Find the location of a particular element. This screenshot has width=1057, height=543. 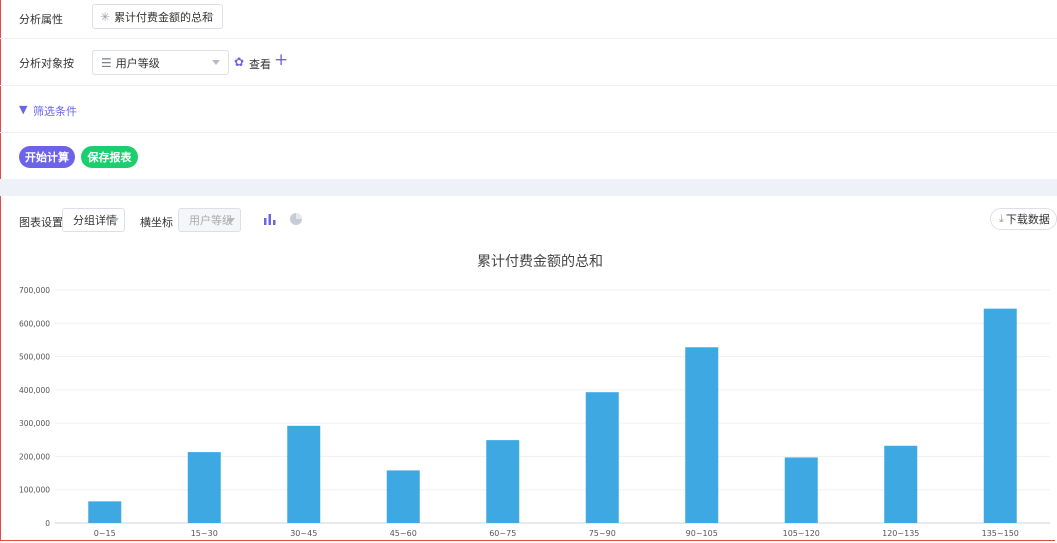

x-tick-label: 15~30 is located at coordinates (204, 533).